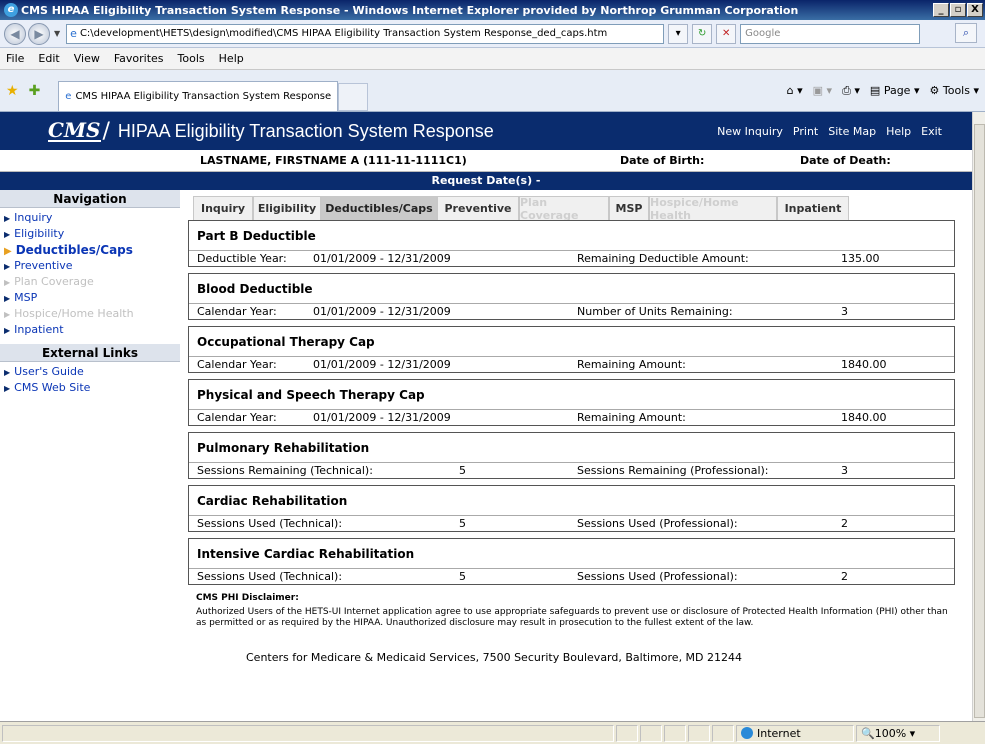  Describe the element at coordinates (353, 96) in the screenshot. I see `new-tab-button` at that location.